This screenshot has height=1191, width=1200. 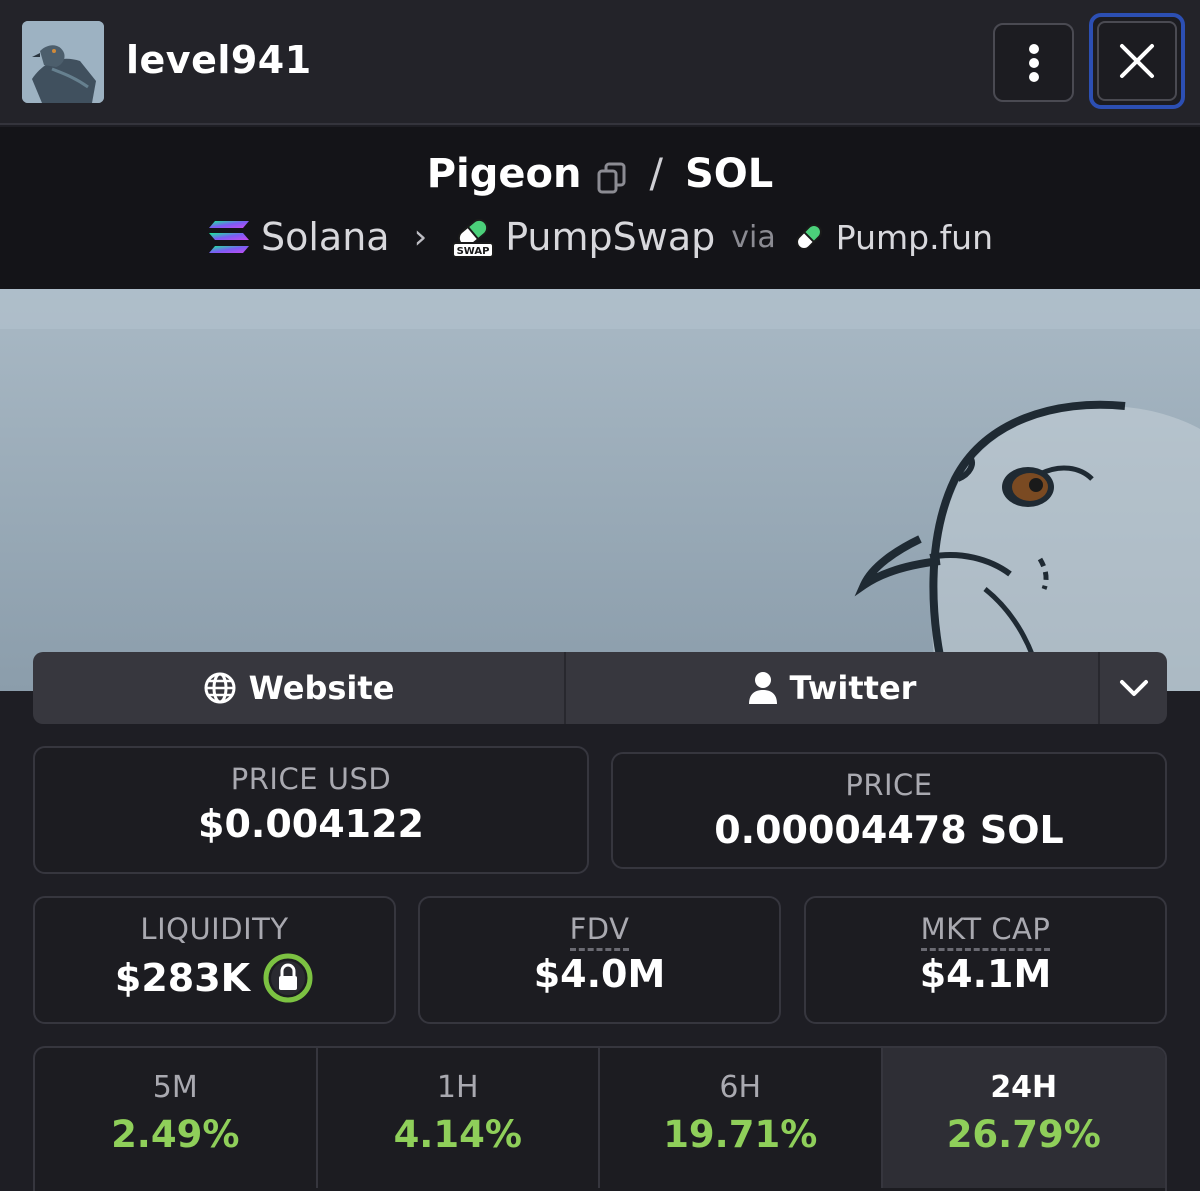 I want to click on period-label: 5M, so click(x=175, y=1087).